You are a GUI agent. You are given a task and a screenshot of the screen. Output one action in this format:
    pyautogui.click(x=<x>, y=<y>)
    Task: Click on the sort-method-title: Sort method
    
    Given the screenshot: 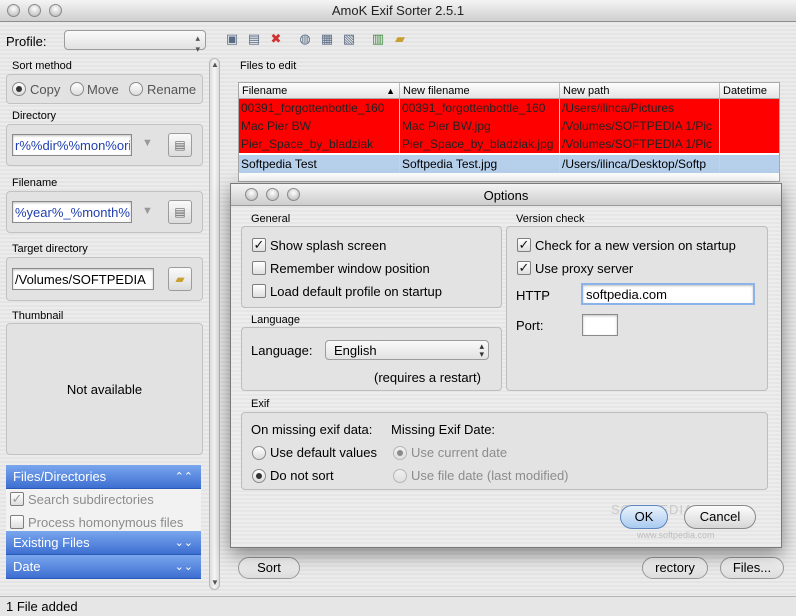 What is the action you would take?
    pyautogui.click(x=42, y=66)
    